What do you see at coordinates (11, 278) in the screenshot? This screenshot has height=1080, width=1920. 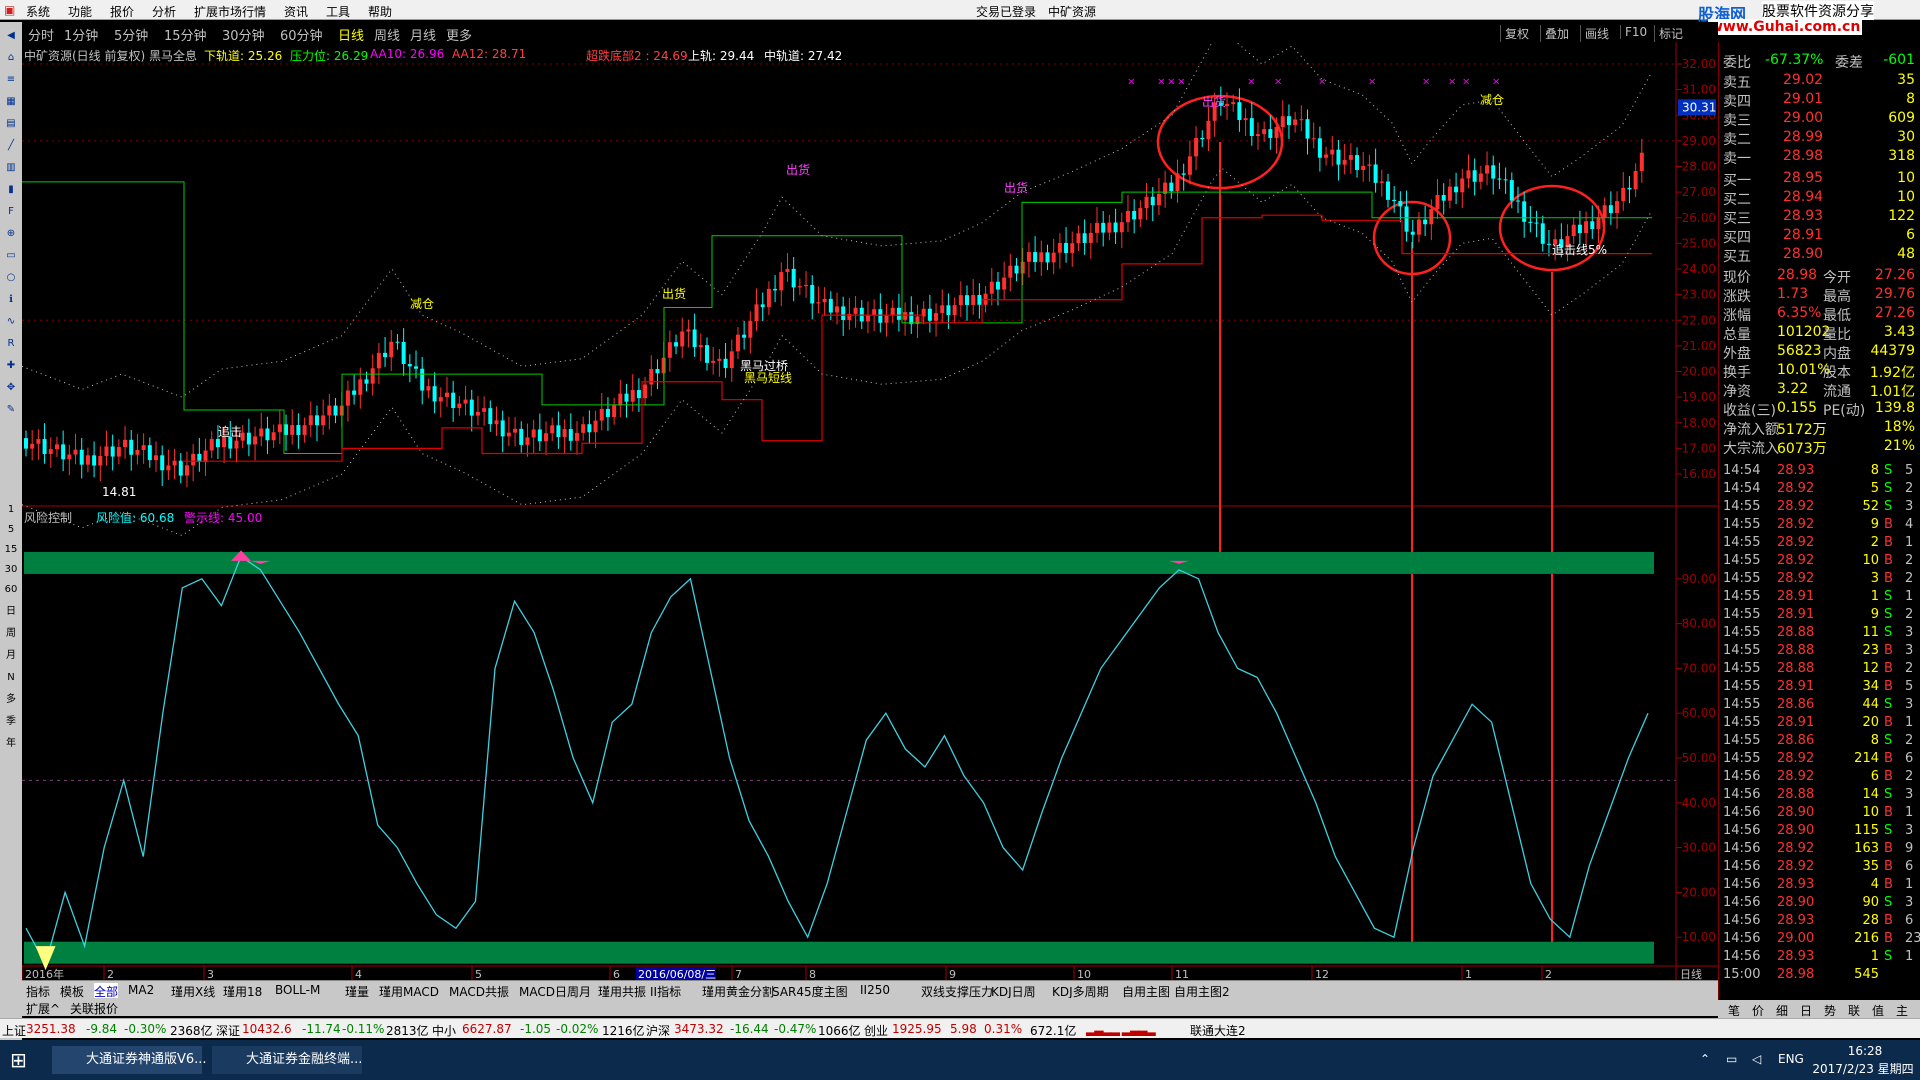 I see `search-icon: ○` at bounding box center [11, 278].